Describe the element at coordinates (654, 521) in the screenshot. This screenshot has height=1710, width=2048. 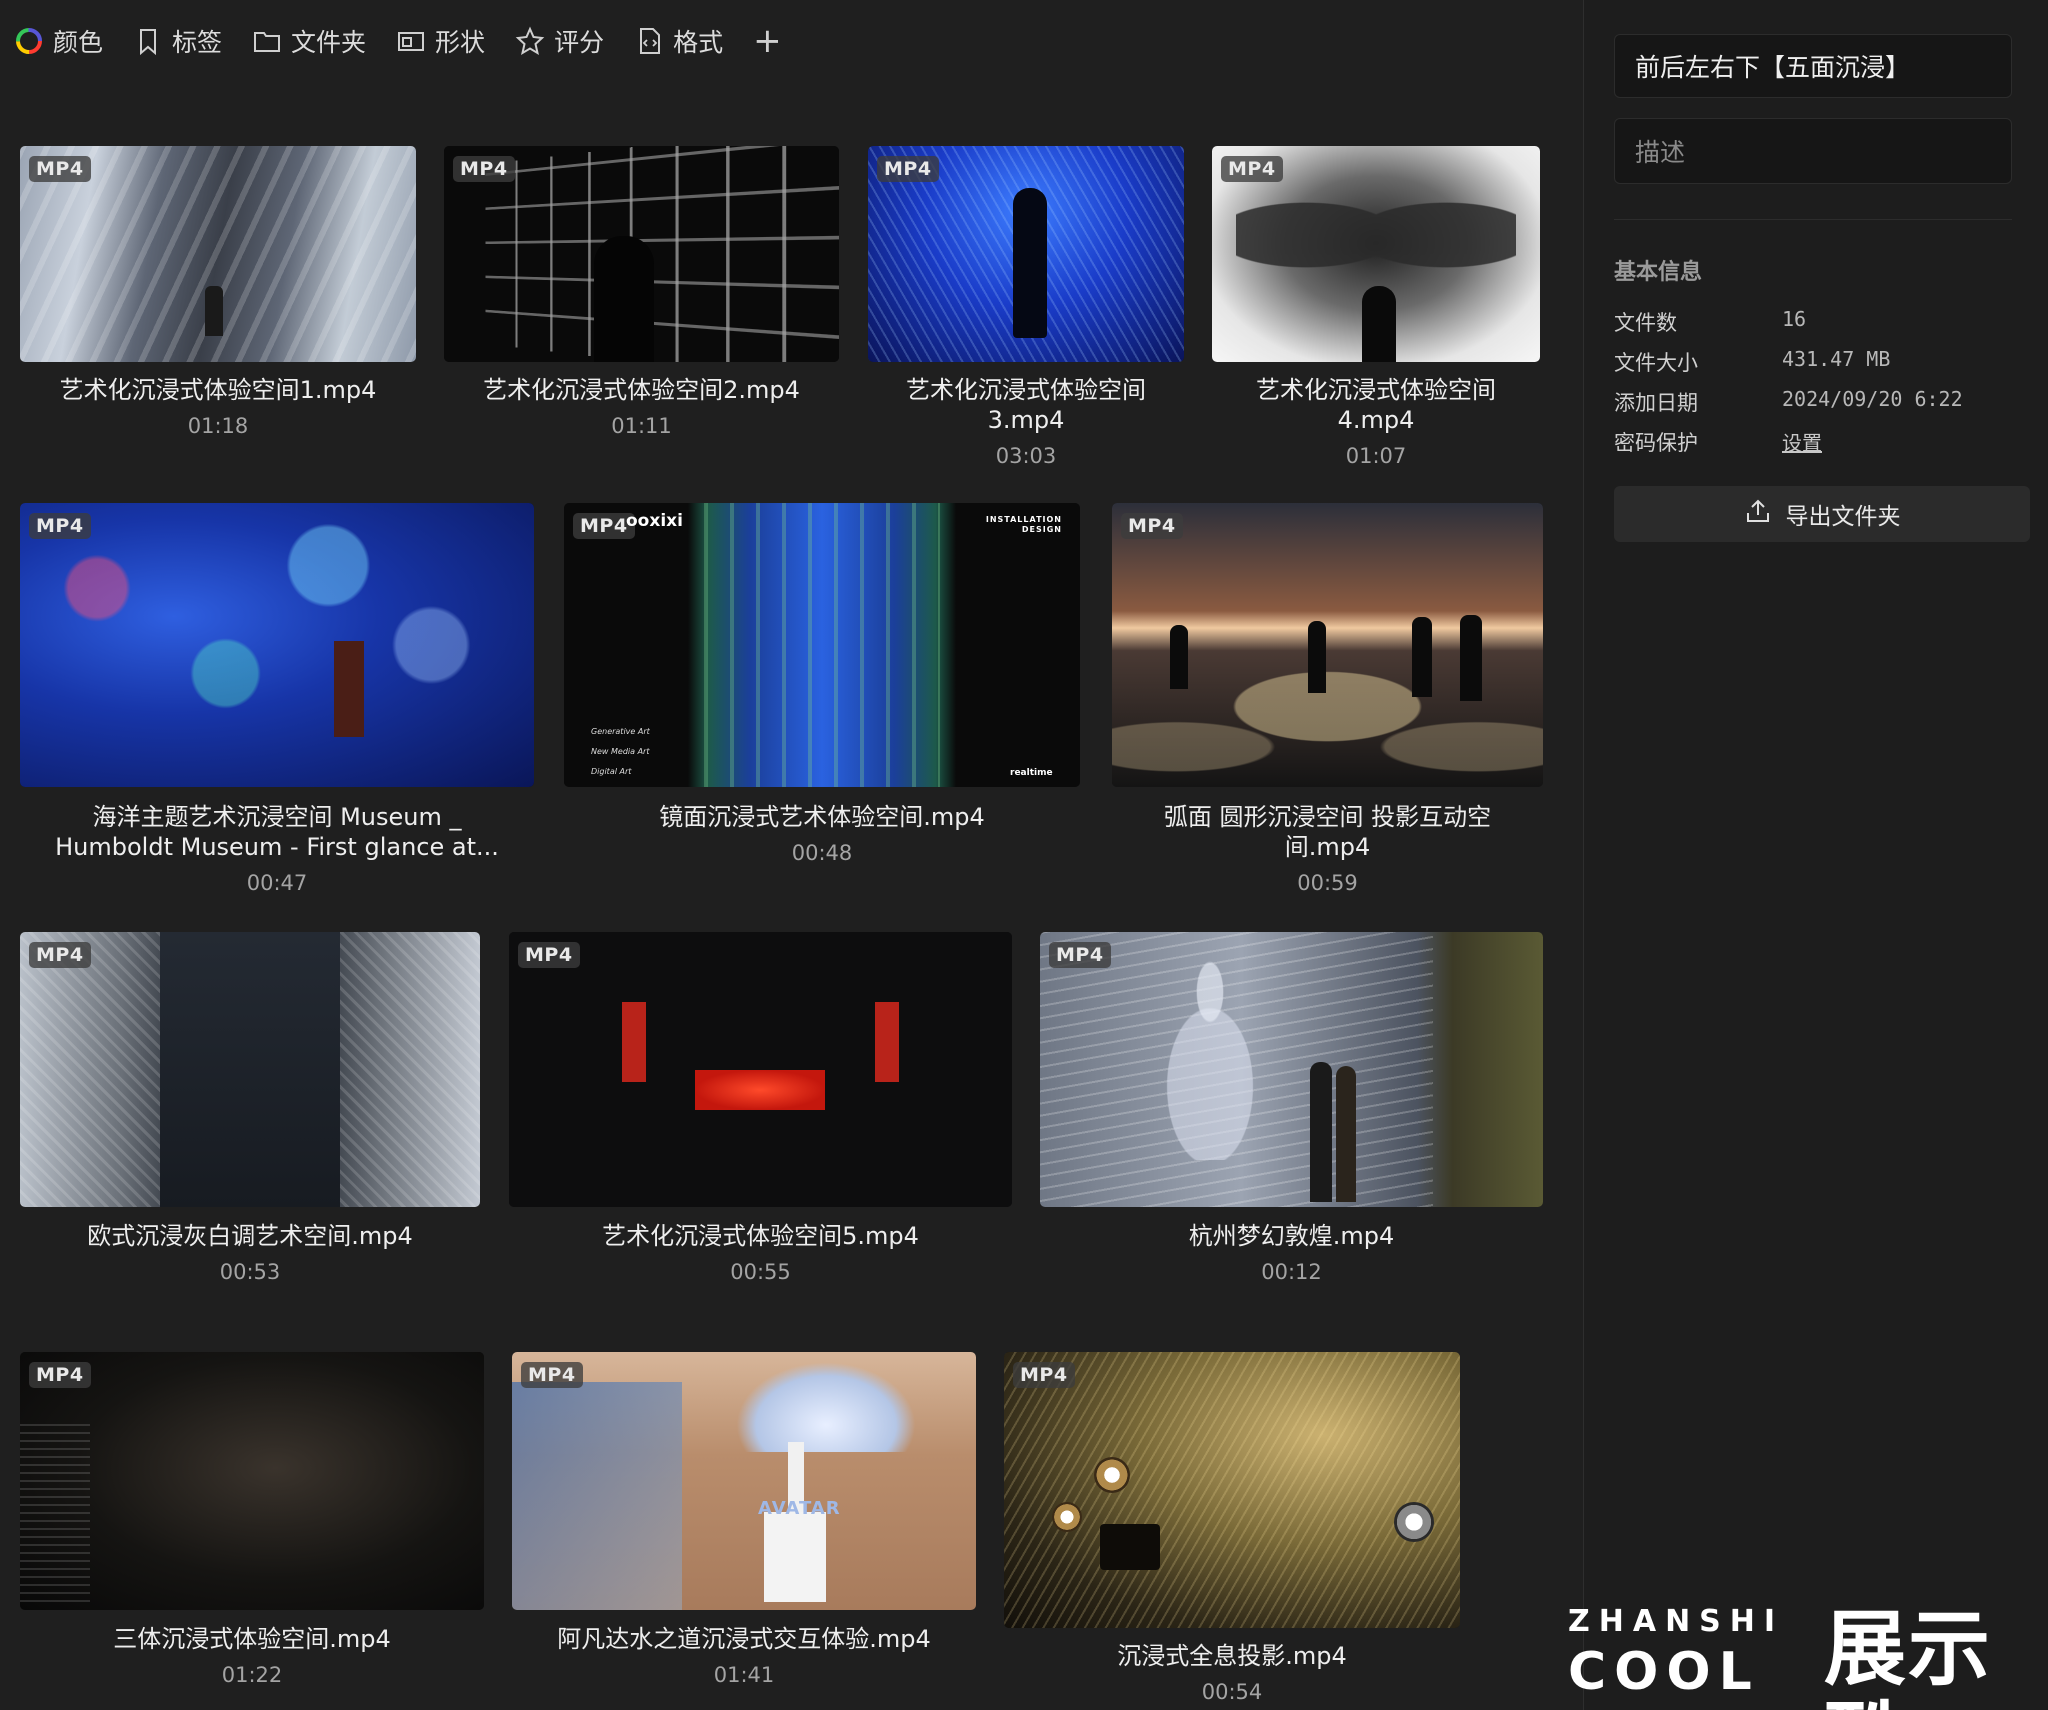
I see `overlay-brand-text: ooxixi` at that location.